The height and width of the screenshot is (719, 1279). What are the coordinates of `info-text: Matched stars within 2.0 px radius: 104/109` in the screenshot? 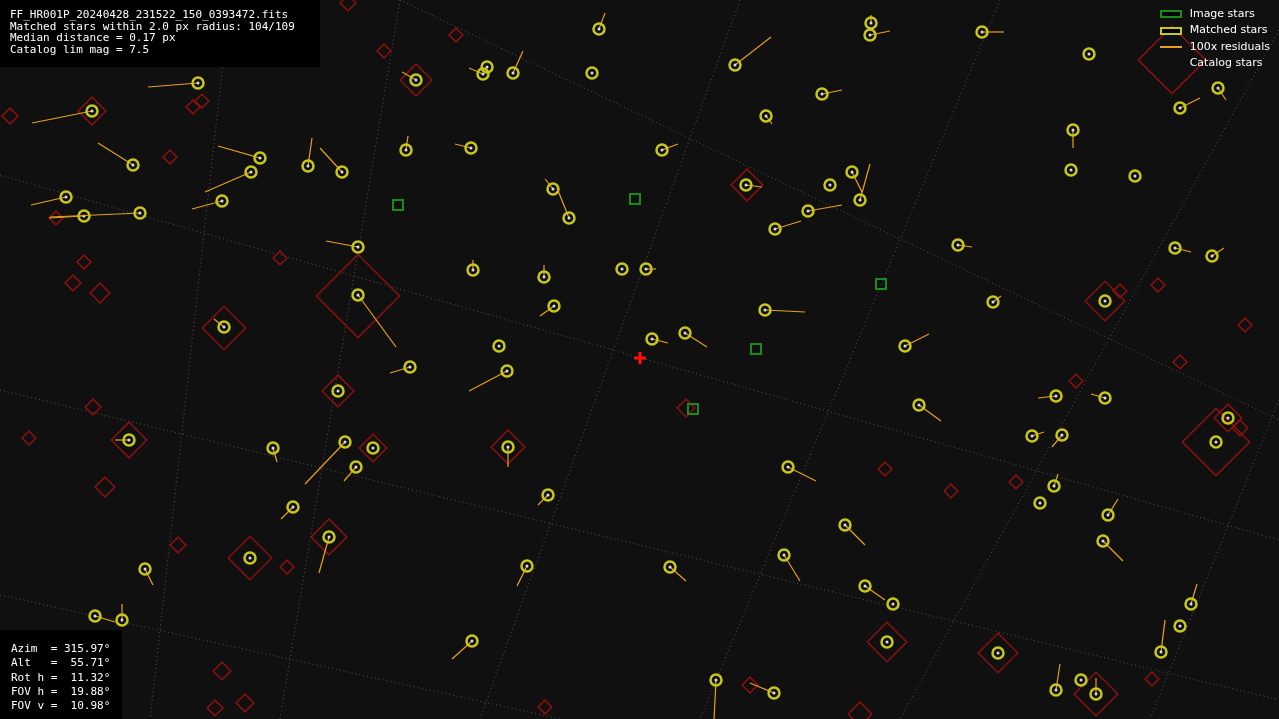 It's located at (153, 26).